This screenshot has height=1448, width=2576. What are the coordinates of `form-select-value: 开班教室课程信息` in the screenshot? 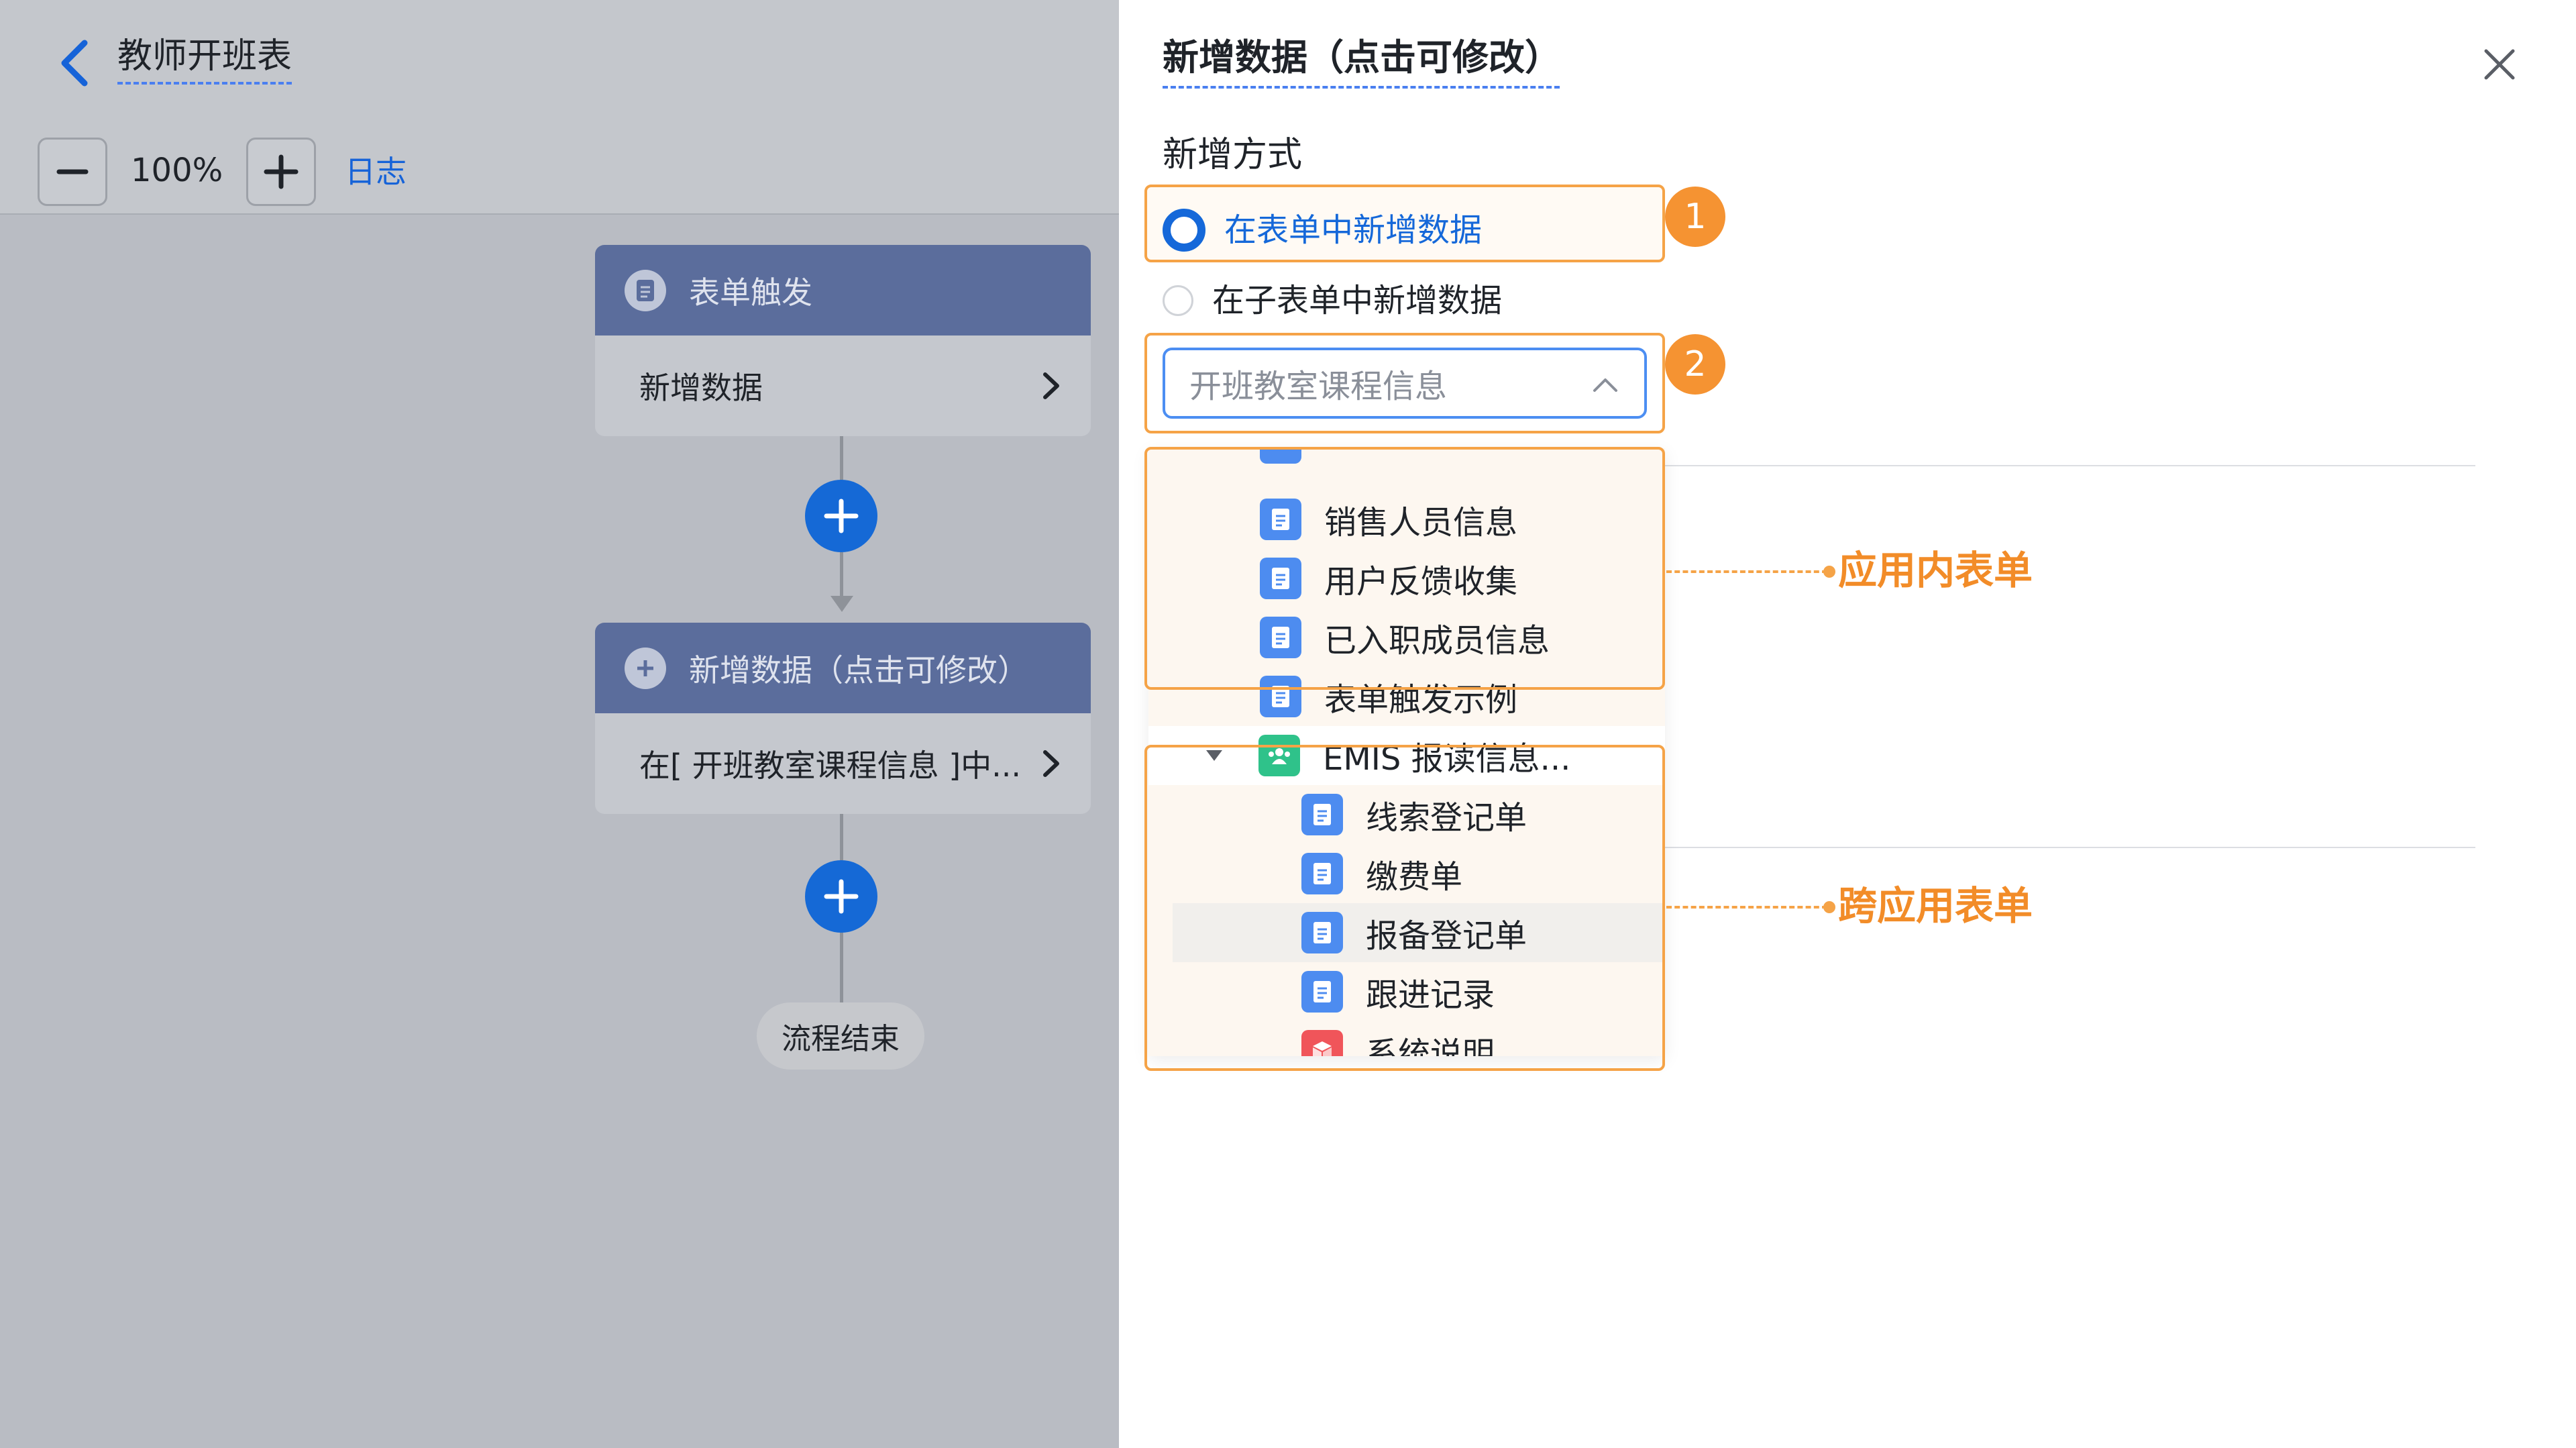 It's located at (1318, 386).